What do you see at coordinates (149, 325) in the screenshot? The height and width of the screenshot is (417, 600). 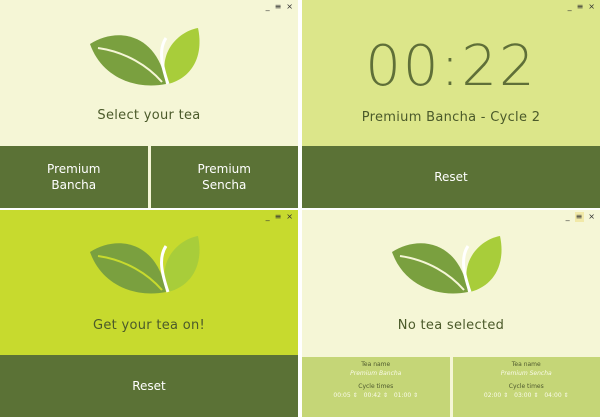 I see `tea-ready-message: Get your tea on!` at bounding box center [149, 325].